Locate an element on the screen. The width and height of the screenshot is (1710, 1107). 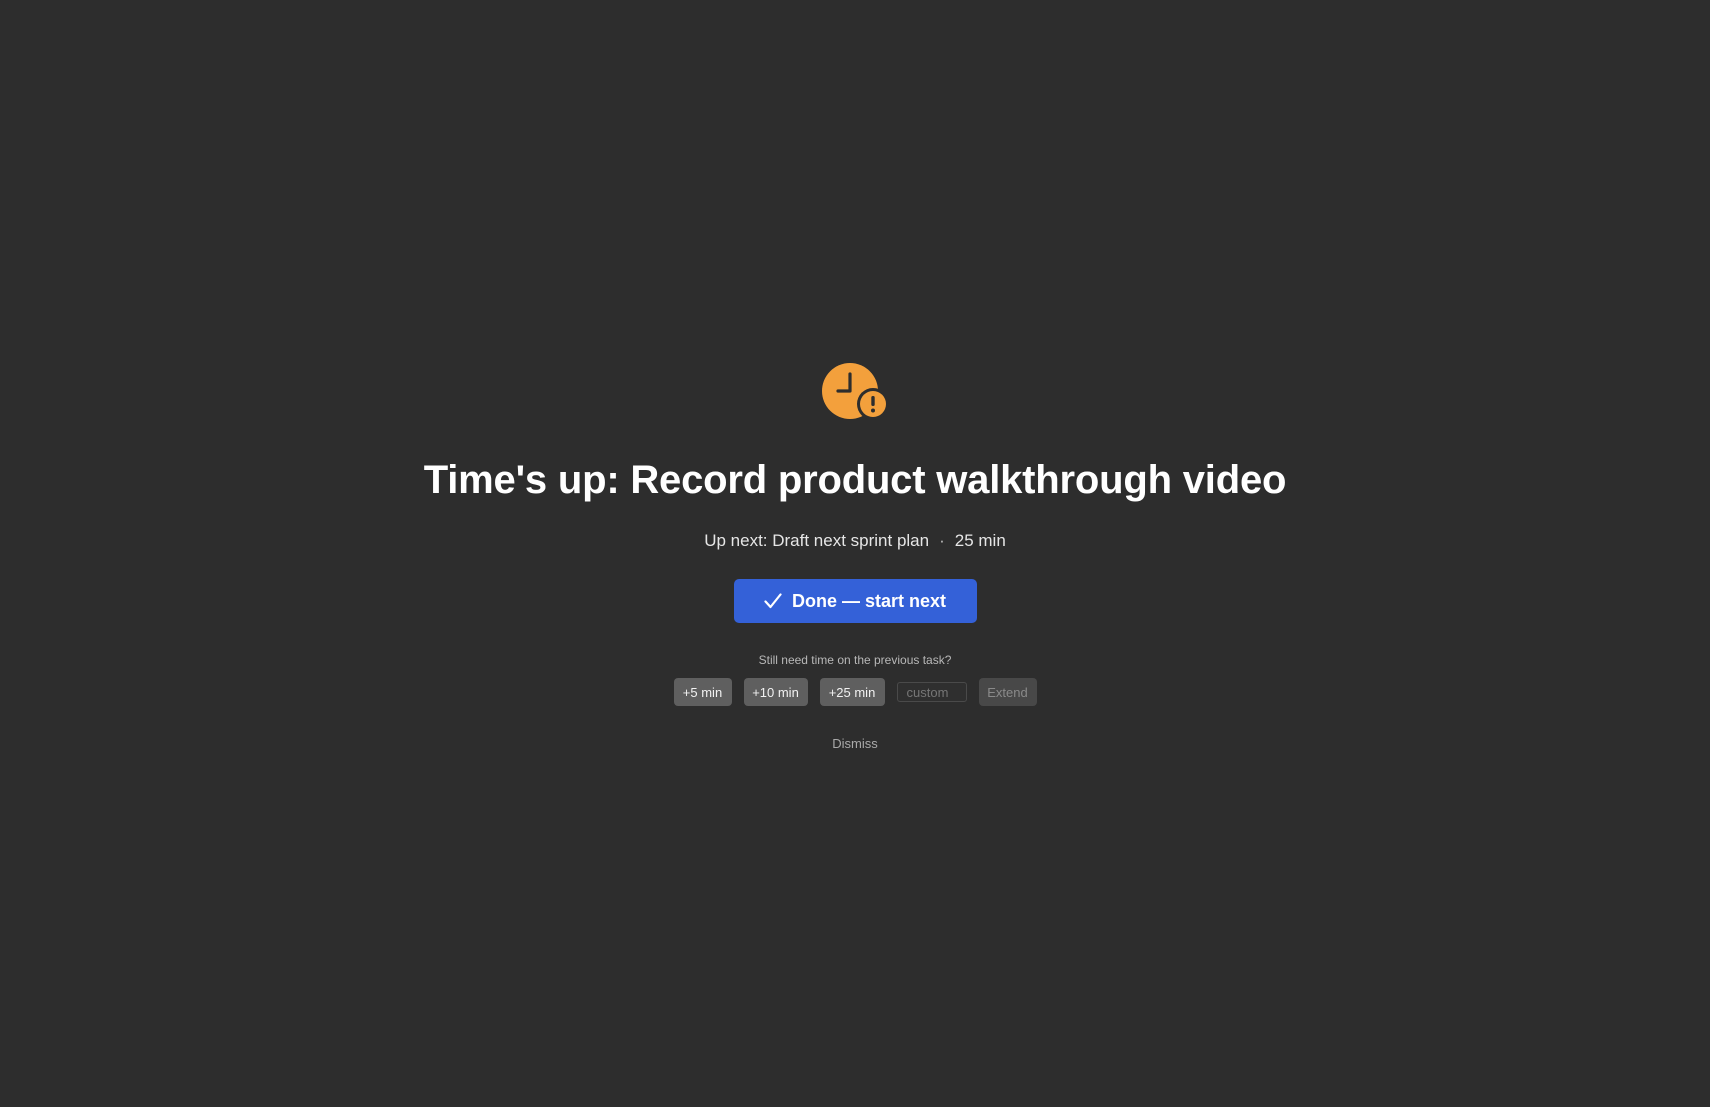
up-next-info: Up next: Draft next sprint plan · 25 min is located at coordinates (855, 541).